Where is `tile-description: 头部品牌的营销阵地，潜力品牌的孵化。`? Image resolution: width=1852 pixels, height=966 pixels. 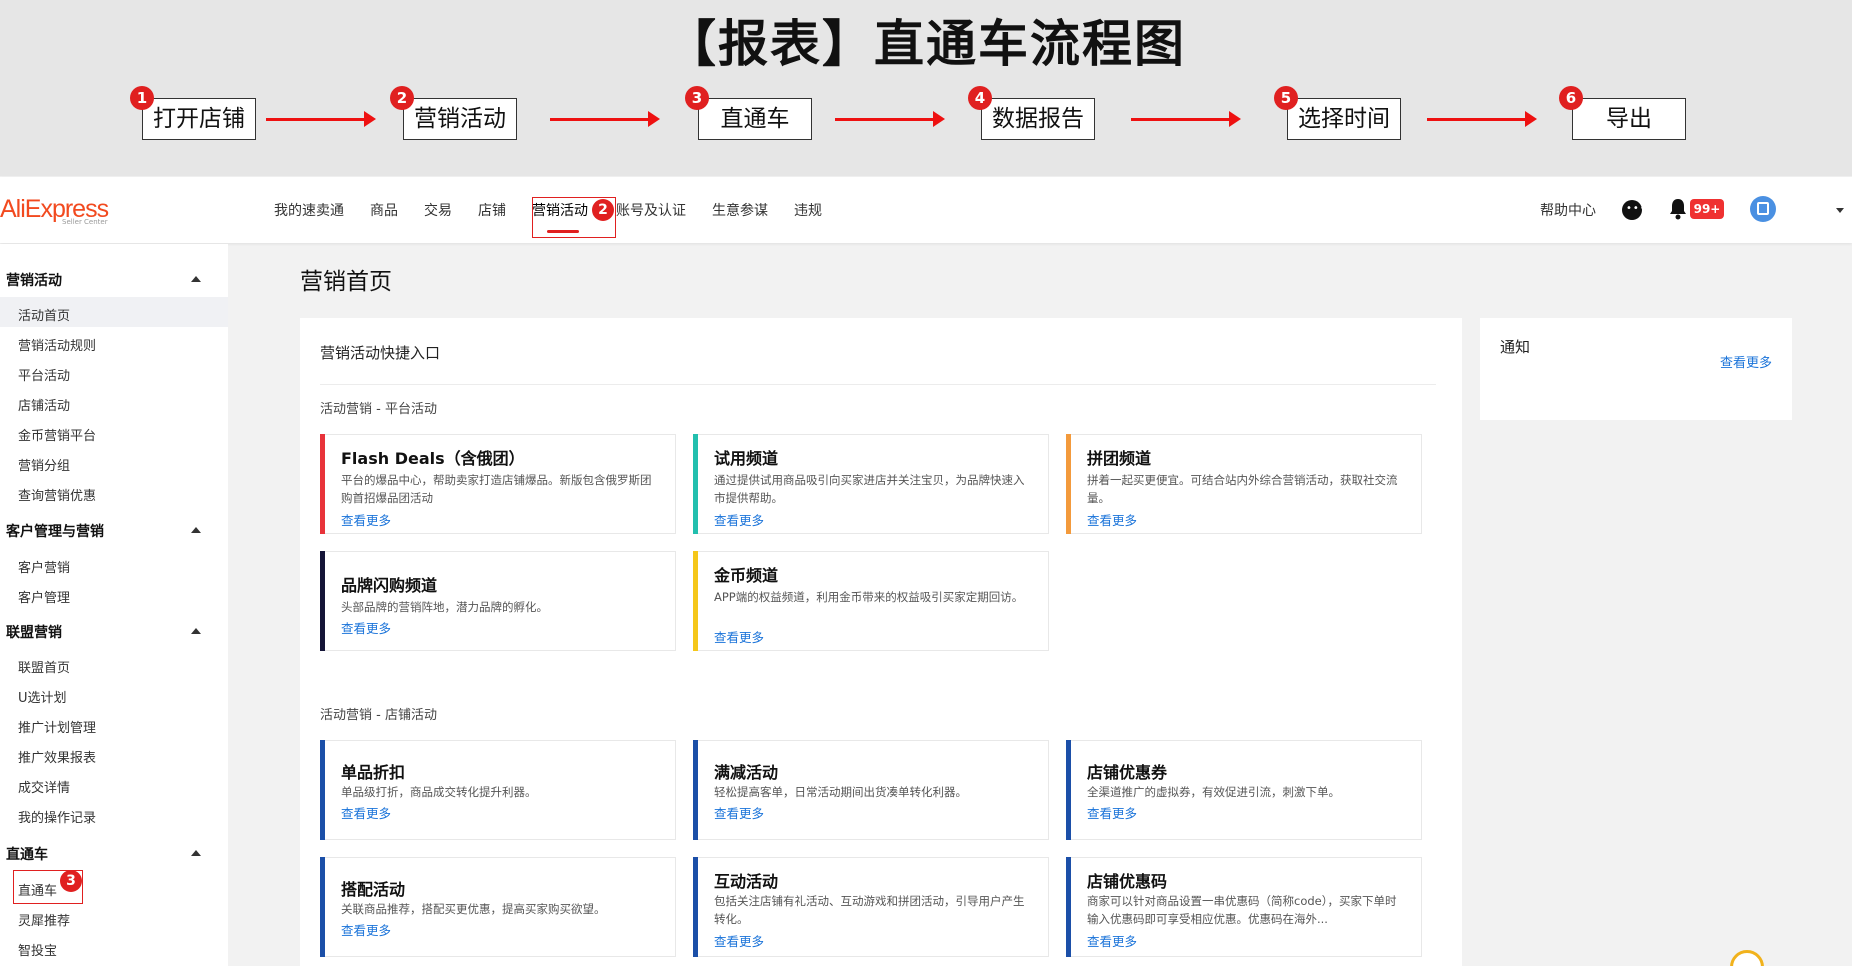 tile-description: 头部品牌的营销阵地，潜力品牌的孵化。 is located at coordinates (444, 607).